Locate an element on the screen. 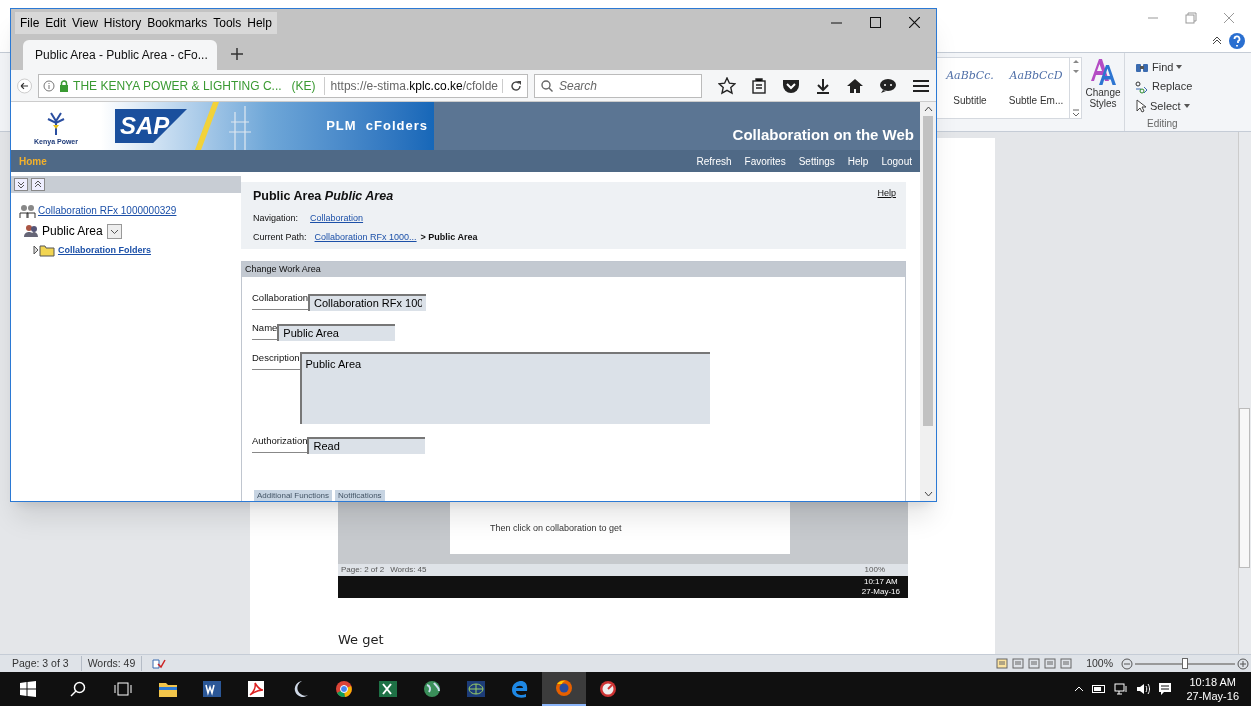  menu-item: Bookmarks is located at coordinates (177, 22).